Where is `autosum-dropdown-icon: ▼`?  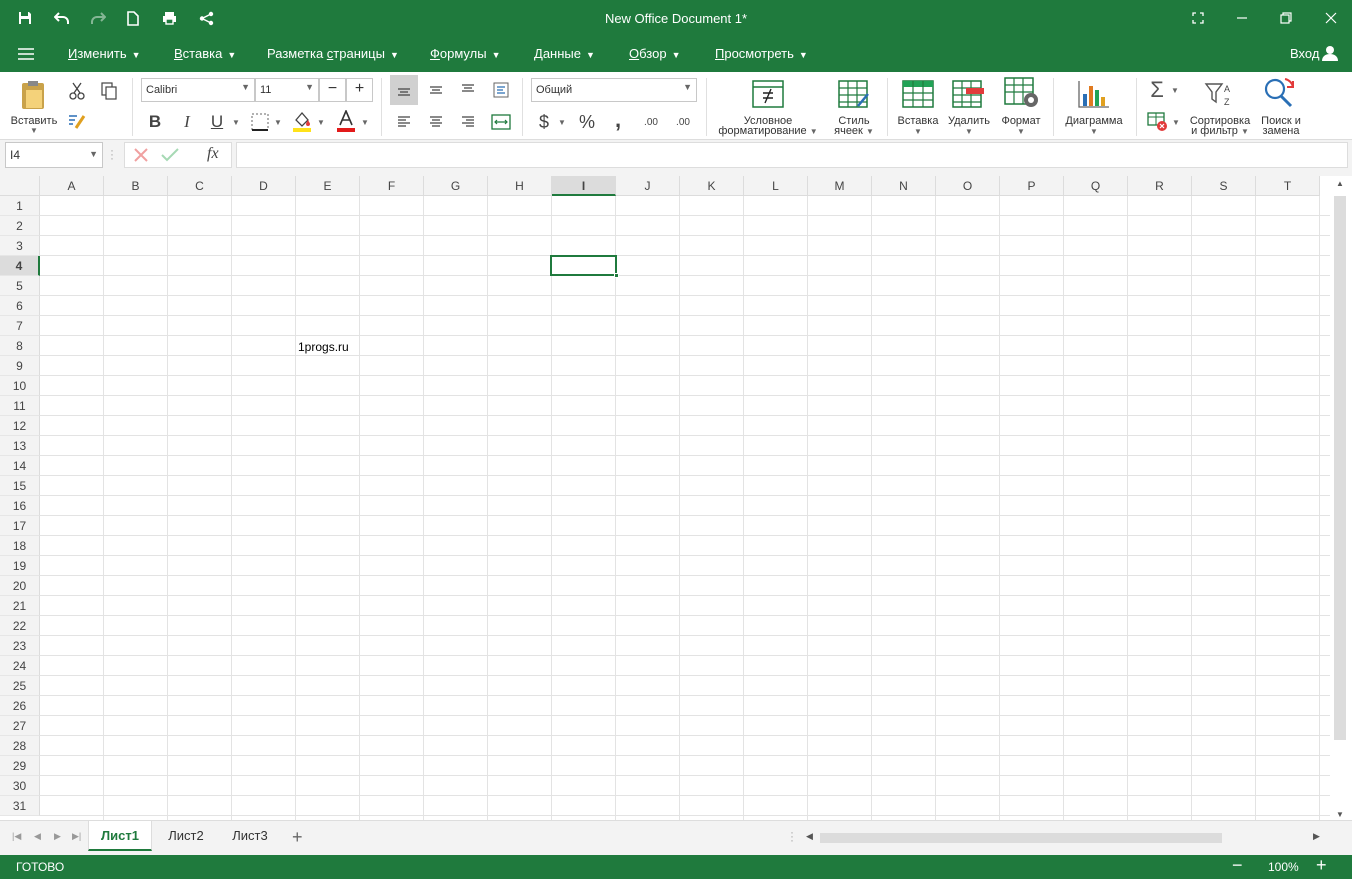
autosum-dropdown-icon: ▼ is located at coordinates (1175, 90).